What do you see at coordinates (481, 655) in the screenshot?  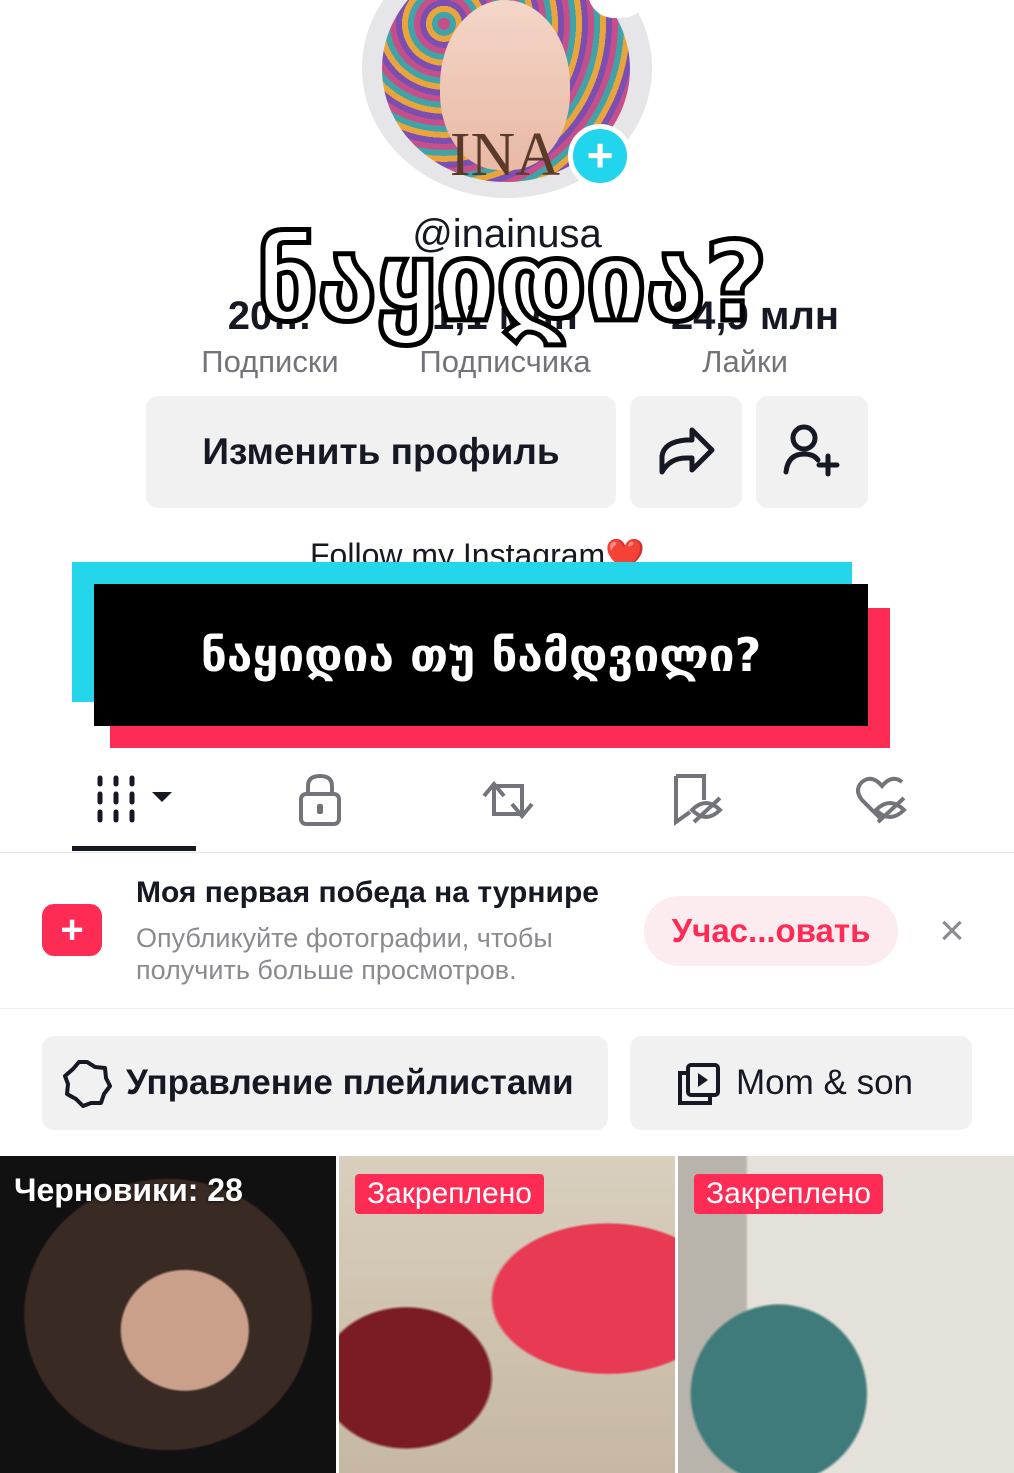 I see `banner-caption: ნაყიდია თუ ნამდვილი?` at bounding box center [481, 655].